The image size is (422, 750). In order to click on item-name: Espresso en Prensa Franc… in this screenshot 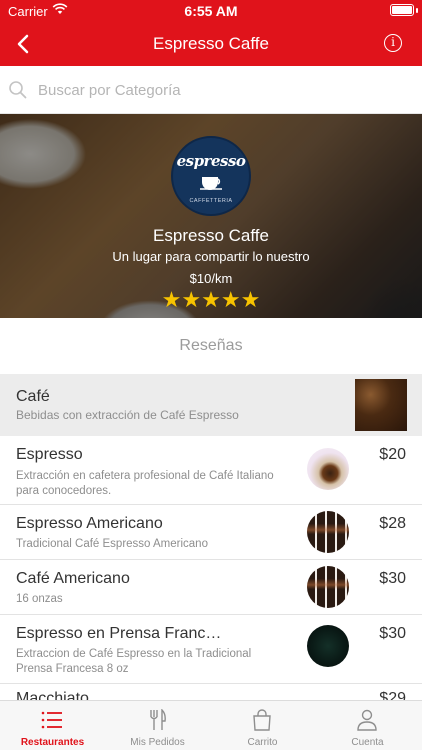, I will do `click(119, 633)`.